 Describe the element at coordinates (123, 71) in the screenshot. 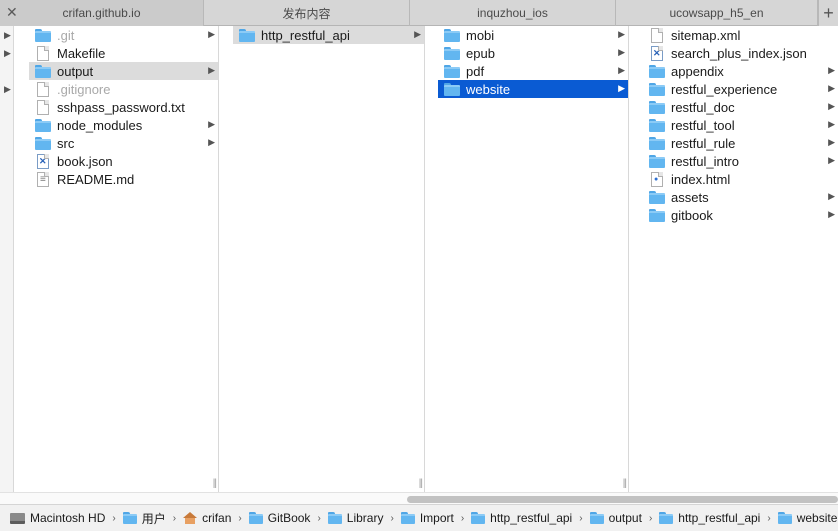

I see `list-item-output: output ▶` at that location.